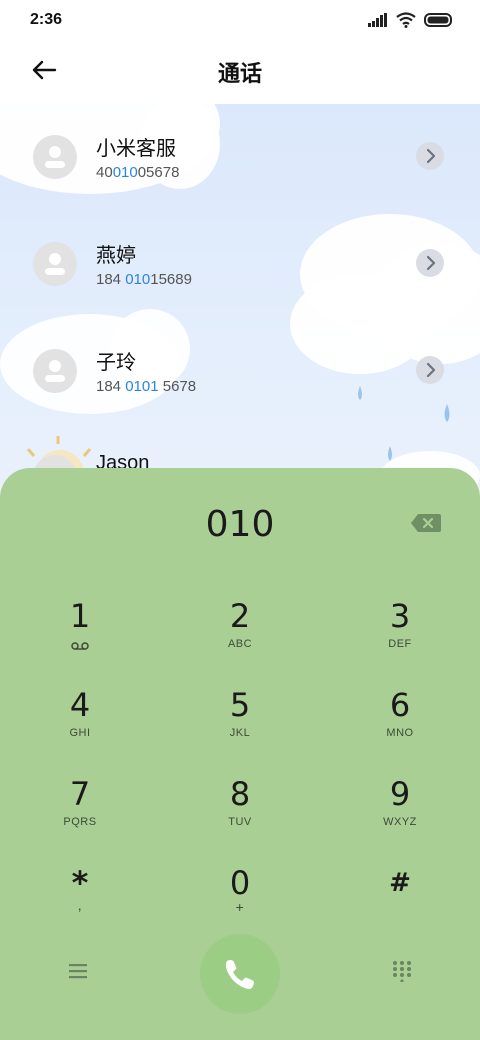 This screenshot has height=1040, width=480. I want to click on dialpad-grid-icon, so click(402, 972).